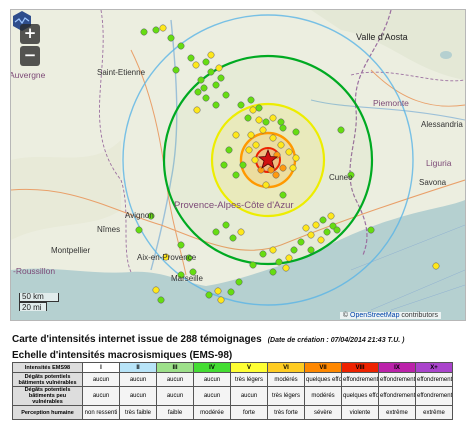  What do you see at coordinates (139, 215) in the screenshot?
I see `label-avignon: Avignon` at bounding box center [139, 215].